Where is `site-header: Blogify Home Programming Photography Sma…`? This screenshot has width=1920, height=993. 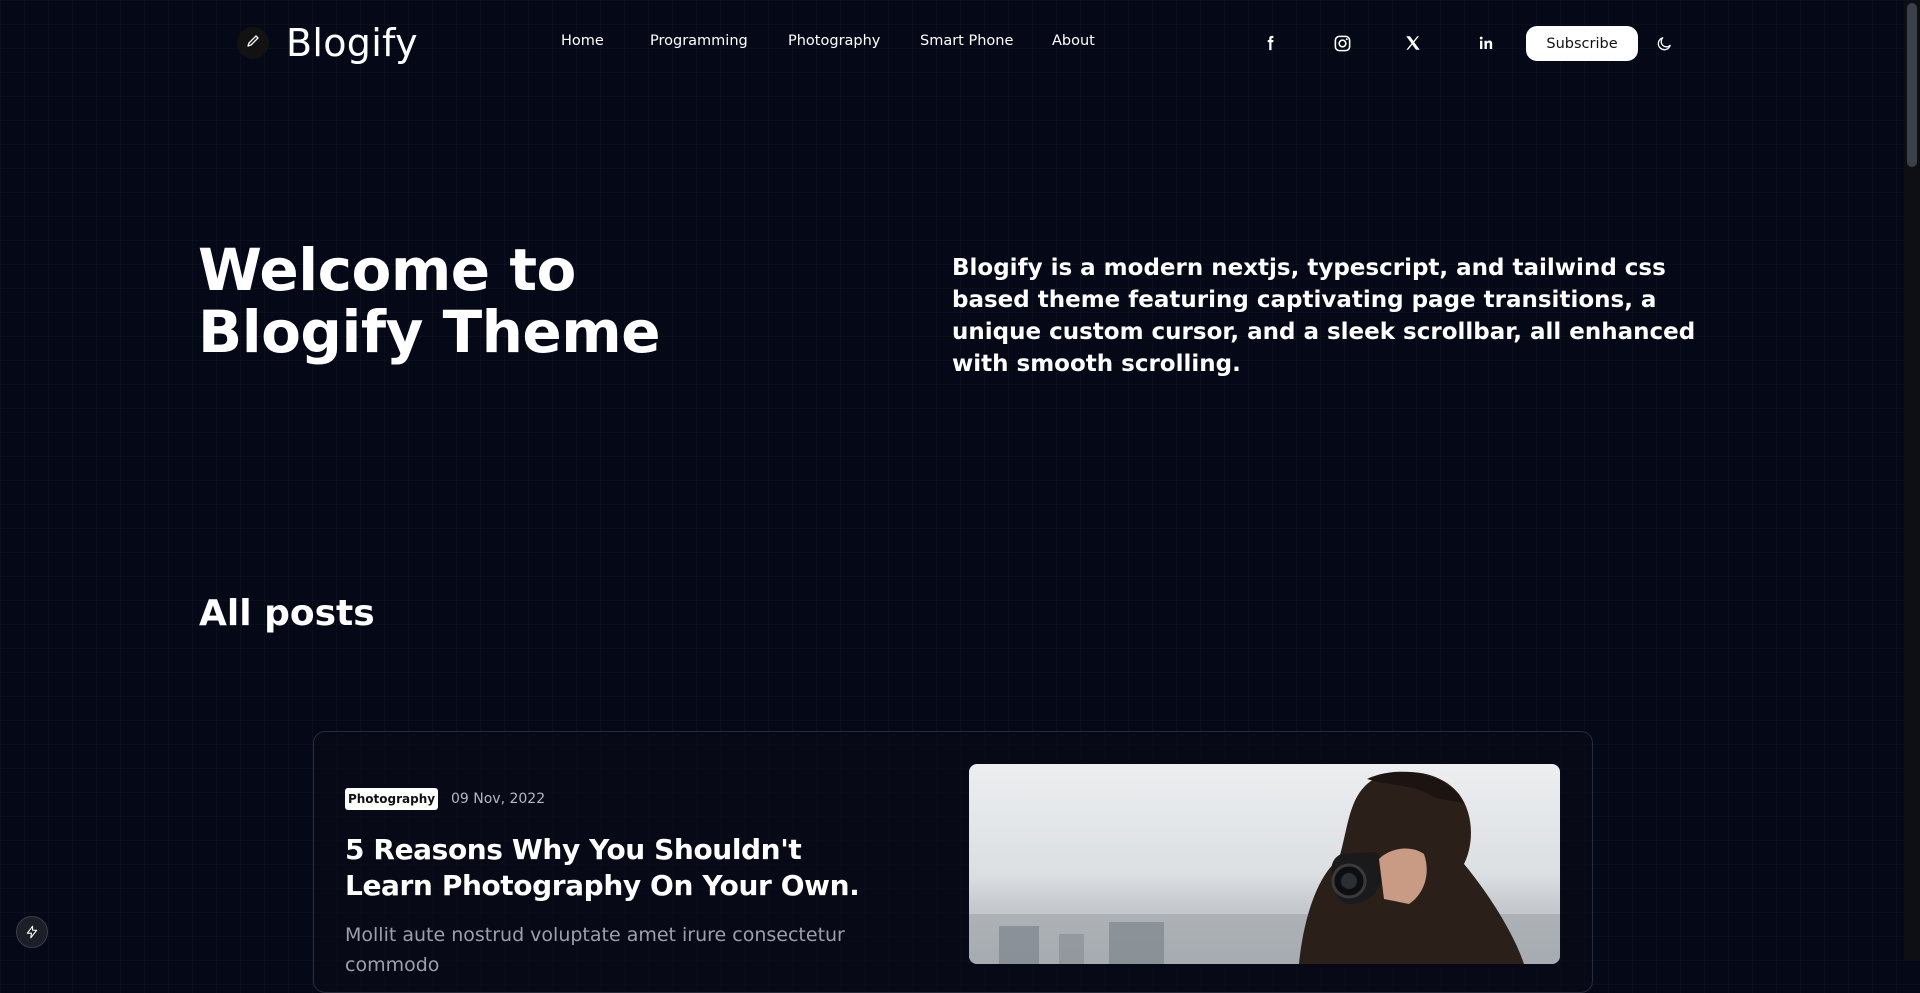
site-header: Blogify Home Programming Photography Sma… is located at coordinates (952, 44).